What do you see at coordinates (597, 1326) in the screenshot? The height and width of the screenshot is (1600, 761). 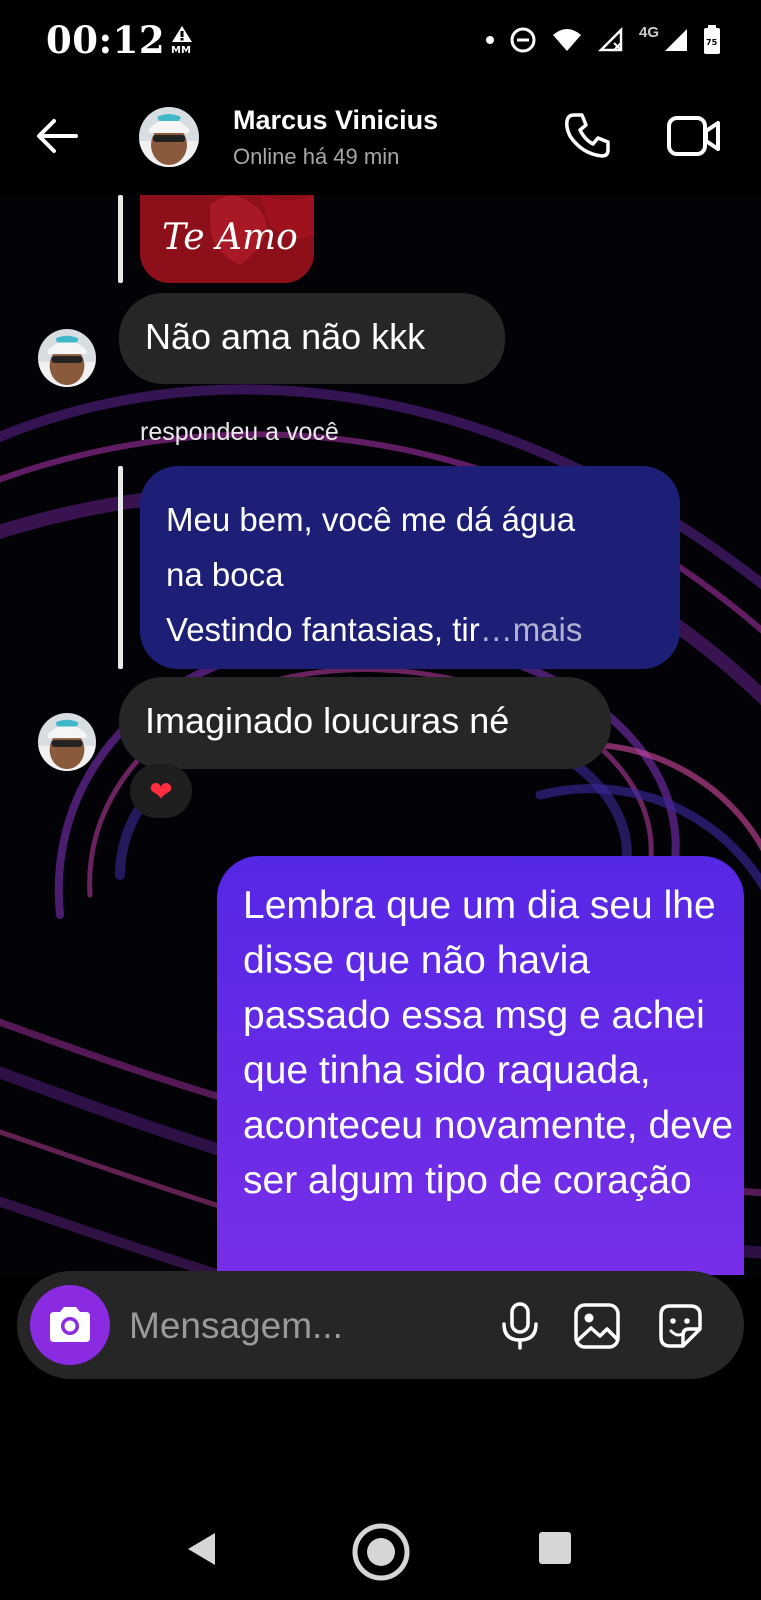 I see `gallery-icon` at bounding box center [597, 1326].